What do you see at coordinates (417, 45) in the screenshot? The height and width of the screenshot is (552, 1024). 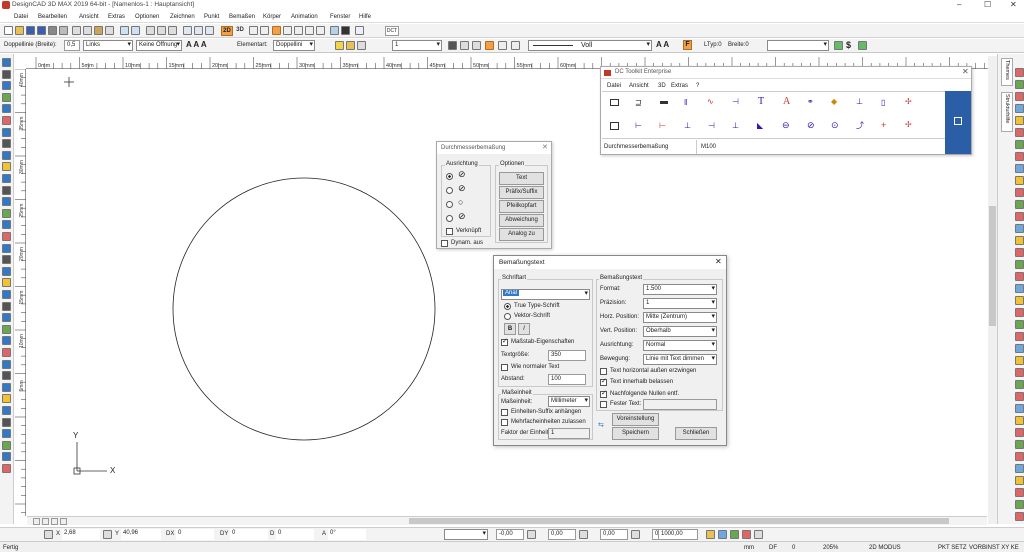 I see `layer-select: 1` at bounding box center [417, 45].